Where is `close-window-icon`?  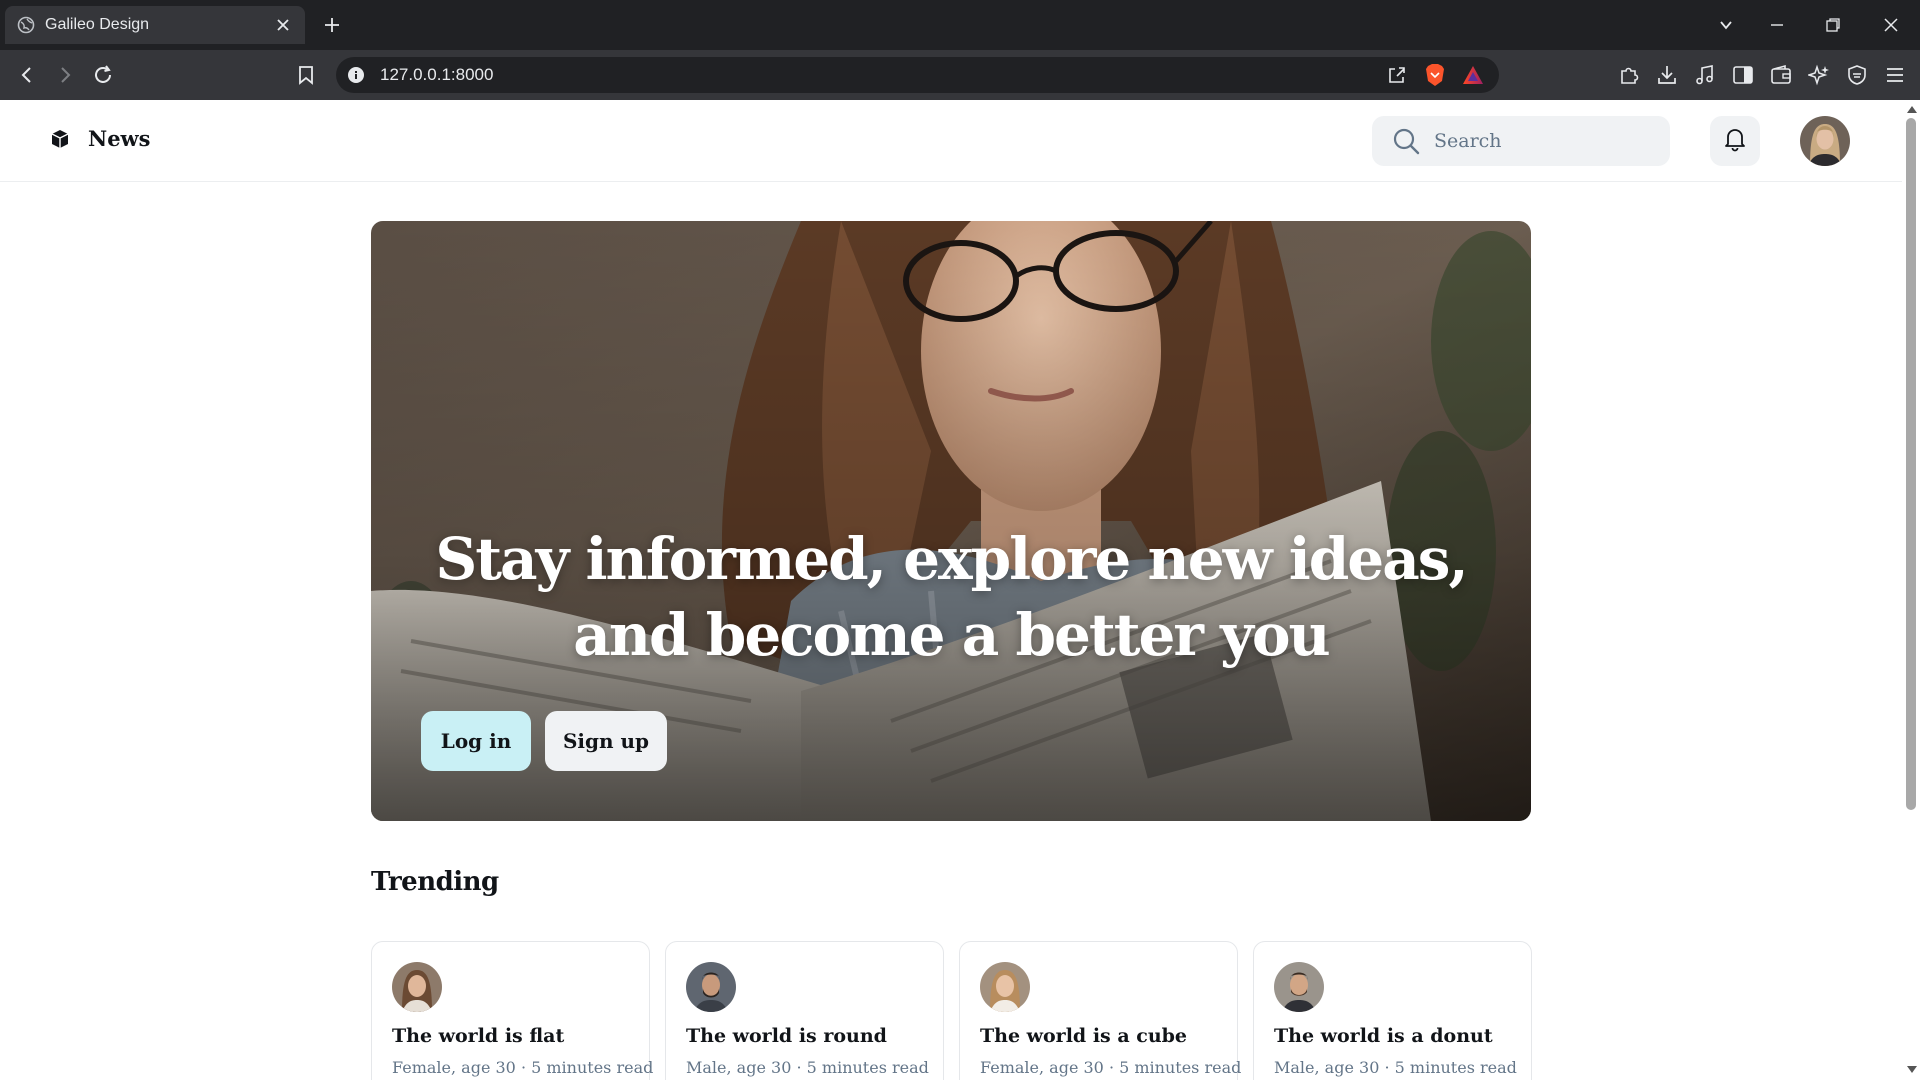
close-window-icon is located at coordinates (1891, 25).